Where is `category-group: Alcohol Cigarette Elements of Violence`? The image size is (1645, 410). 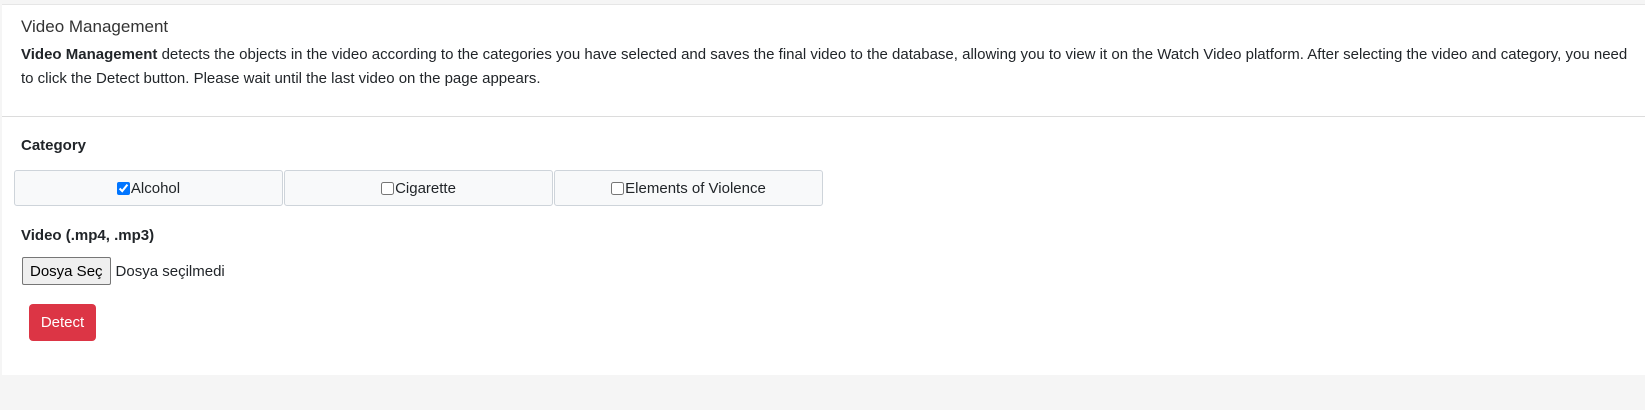
category-group: Alcohol Cigarette Elements of Violence is located at coordinates (419, 188).